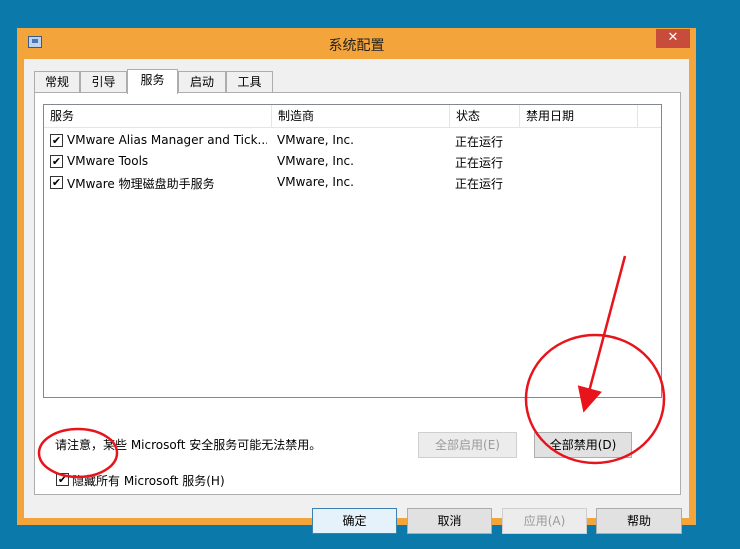 This screenshot has height=549, width=740. I want to click on service-name: VMware Tools, so click(108, 161).